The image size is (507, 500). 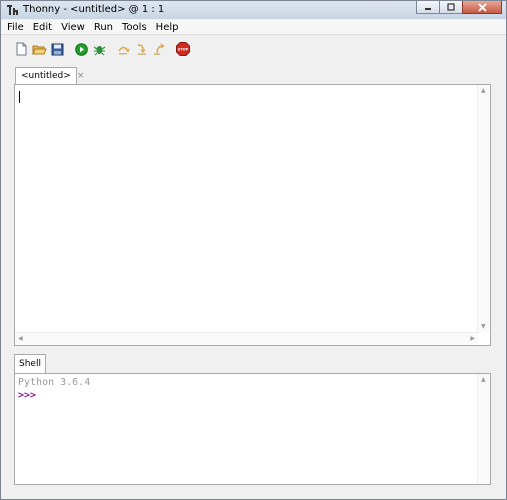 I want to click on stop-icon: STOP, so click(x=183, y=49).